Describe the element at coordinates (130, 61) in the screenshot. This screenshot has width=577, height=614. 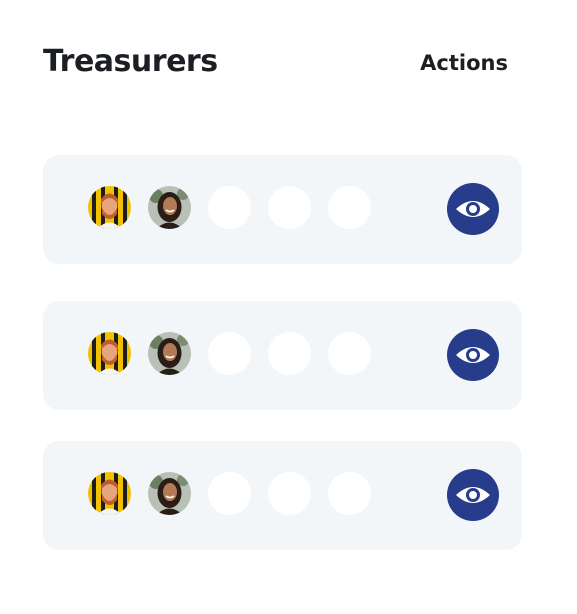
I see `page-title: Treasurers` at that location.